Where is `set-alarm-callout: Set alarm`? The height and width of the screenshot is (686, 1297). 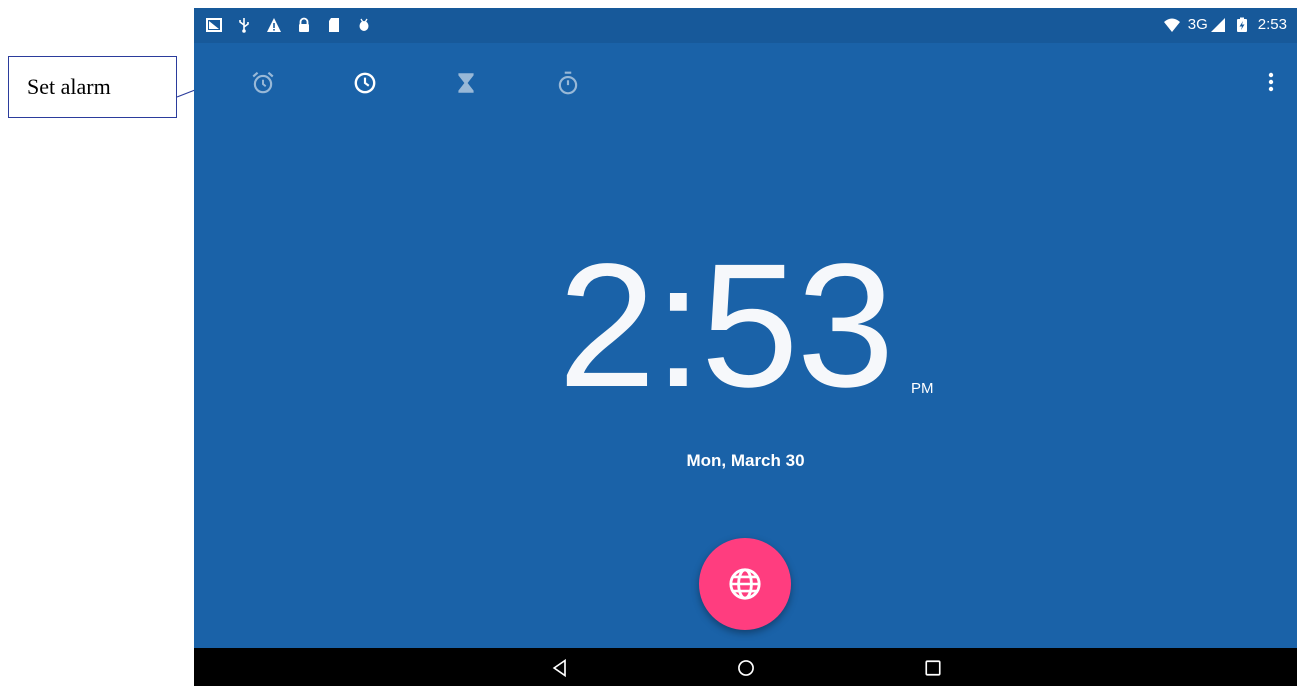
set-alarm-callout: Set alarm is located at coordinates (92, 87).